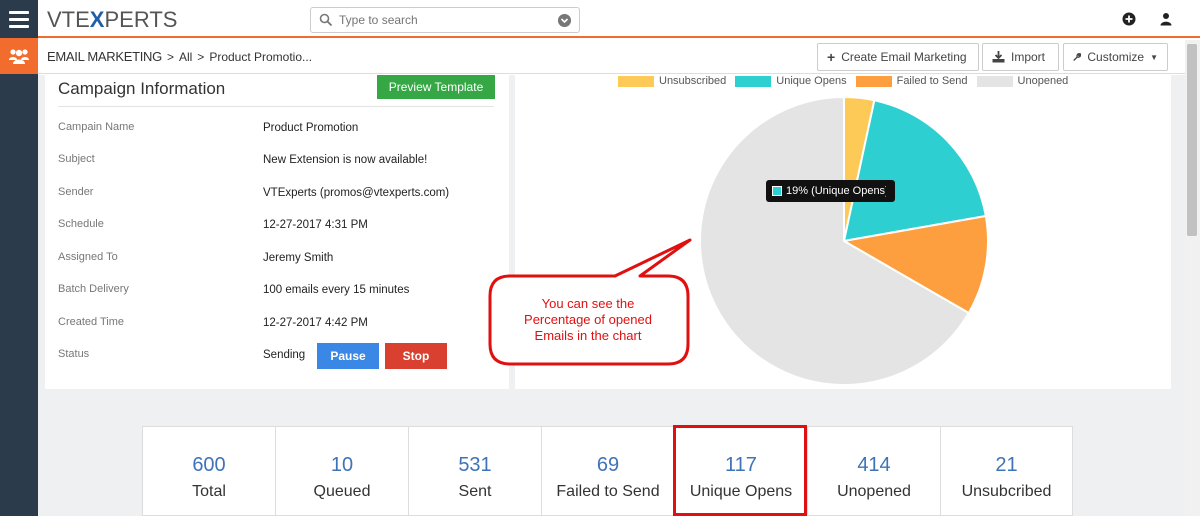 The image size is (1200, 516). Describe the element at coordinates (19, 277) in the screenshot. I see `left-rail` at that location.